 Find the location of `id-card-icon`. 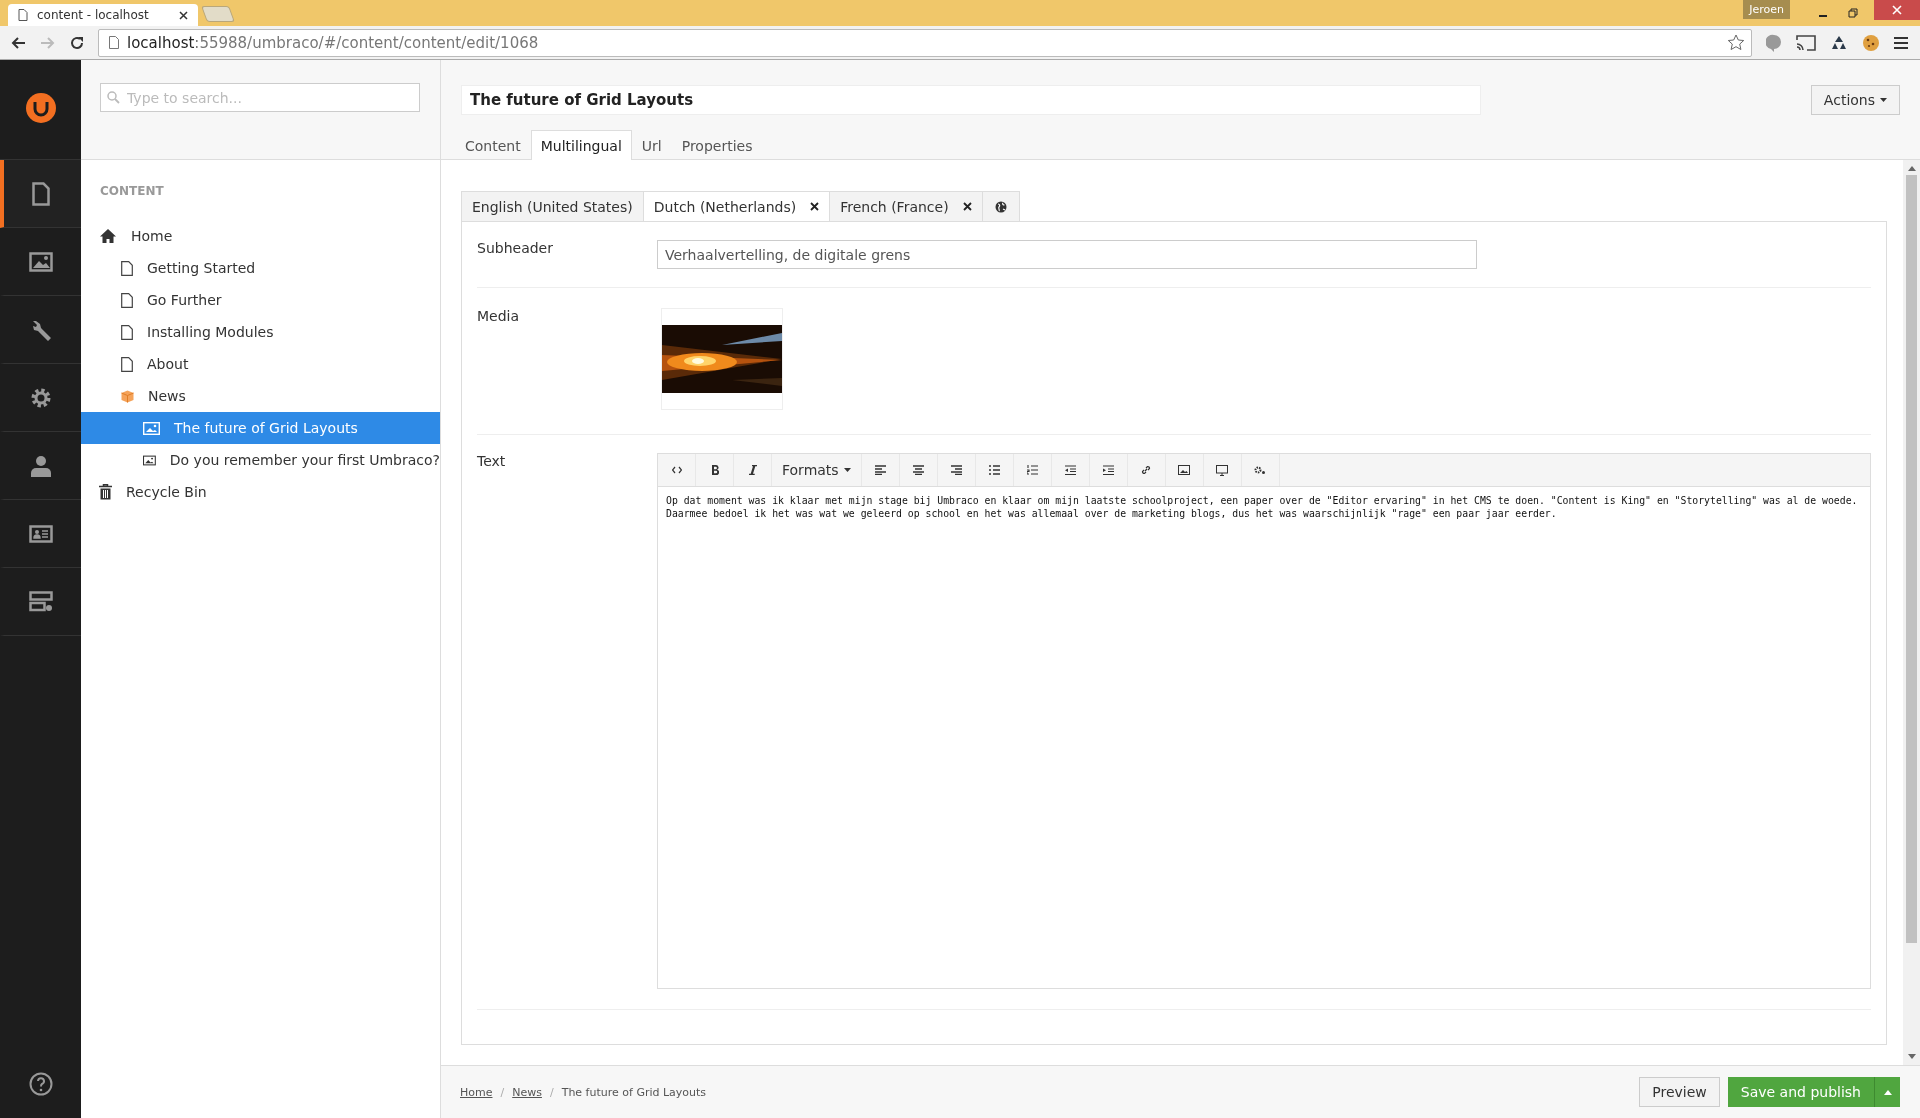

id-card-icon is located at coordinates (40, 533).